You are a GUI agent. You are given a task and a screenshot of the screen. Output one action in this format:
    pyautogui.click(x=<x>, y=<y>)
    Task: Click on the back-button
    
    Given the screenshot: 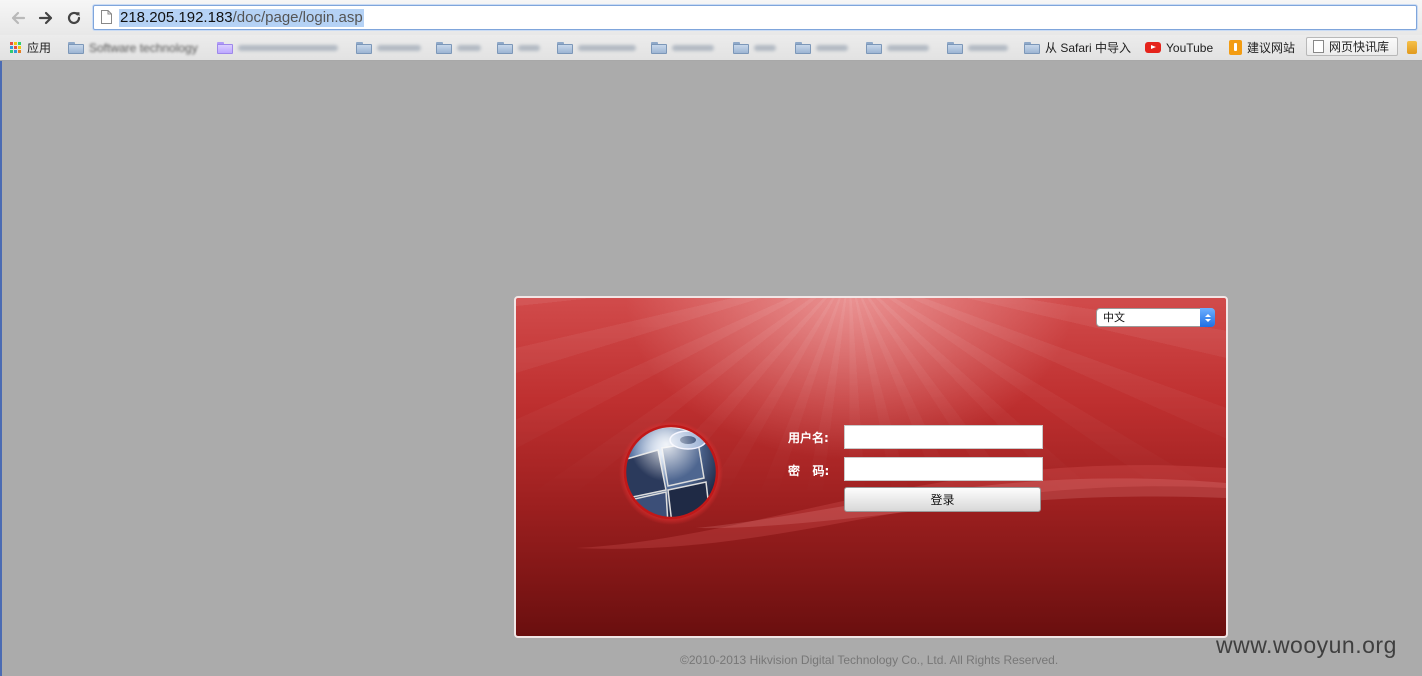 What is the action you would take?
    pyautogui.click(x=18, y=18)
    